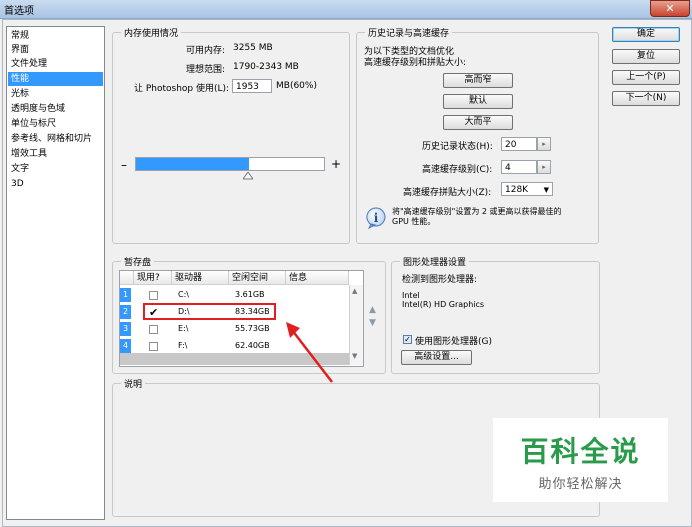 This screenshot has width=692, height=527. I want to click on svg-text: i, so click(376, 218).